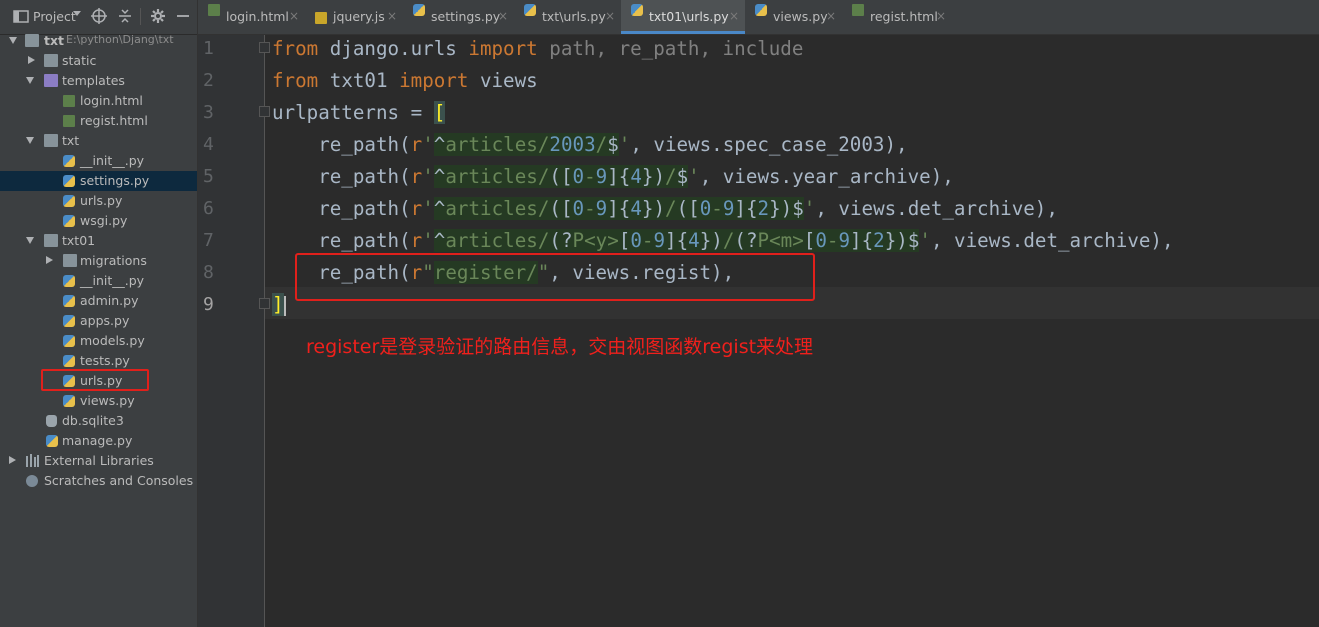 This screenshot has height=627, width=1319. I want to click on line-number: 7, so click(208, 240).